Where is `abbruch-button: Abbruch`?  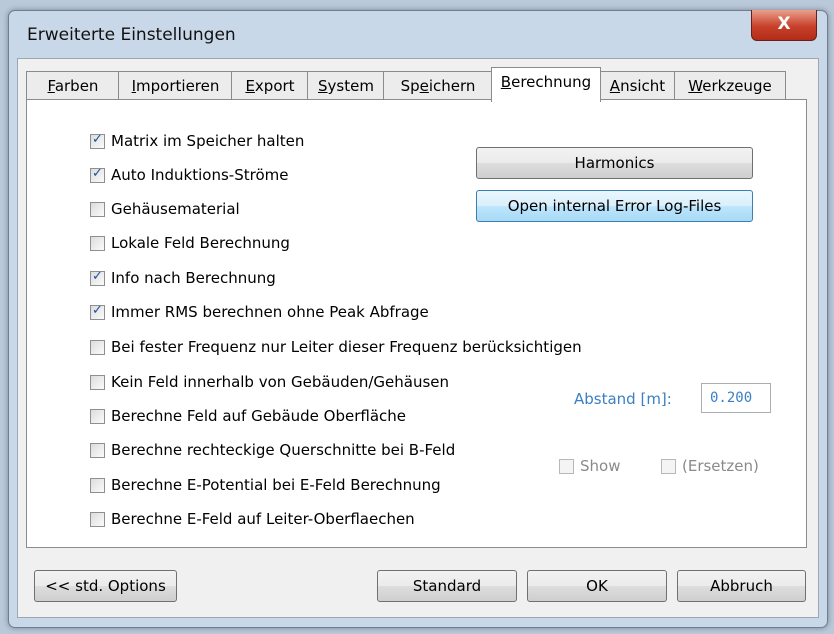 abbruch-button: Abbruch is located at coordinates (741, 586).